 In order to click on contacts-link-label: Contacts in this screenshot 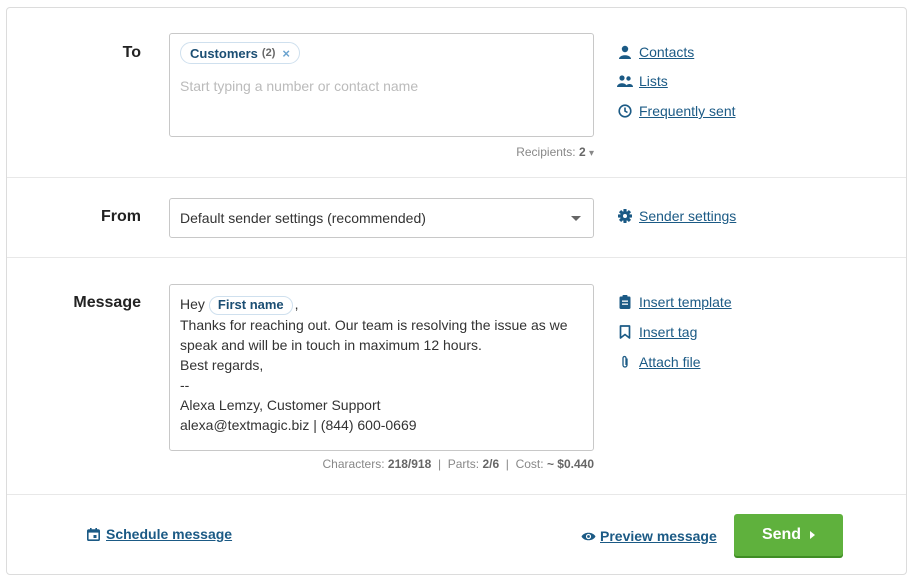, I will do `click(666, 52)`.